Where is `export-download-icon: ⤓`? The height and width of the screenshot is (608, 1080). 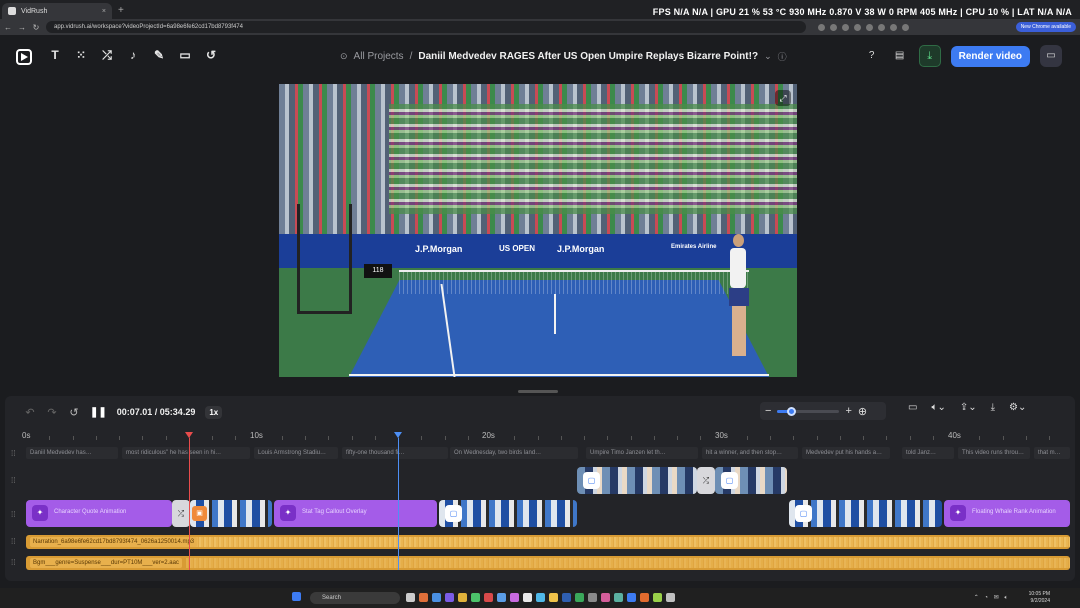
export-download-icon: ⤓ is located at coordinates (929, 56).